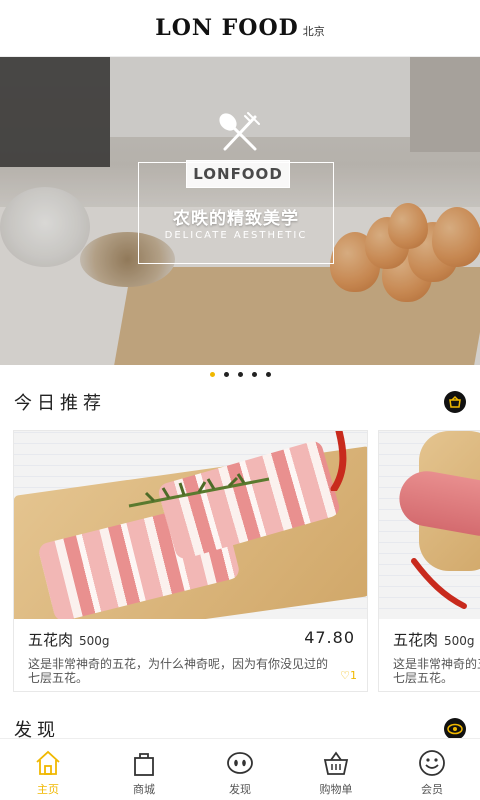 This screenshot has width=480, height=800. I want to click on like-button: ♡1, so click(348, 675).